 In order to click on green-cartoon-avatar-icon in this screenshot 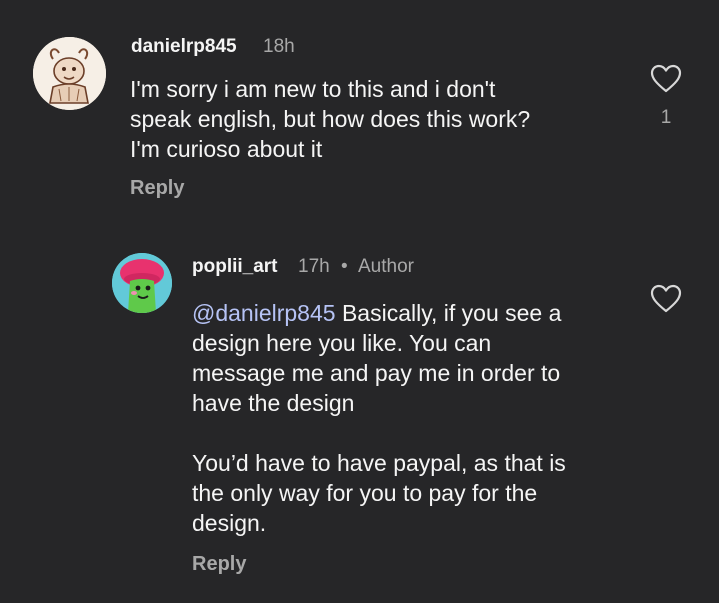, I will do `click(142, 283)`.